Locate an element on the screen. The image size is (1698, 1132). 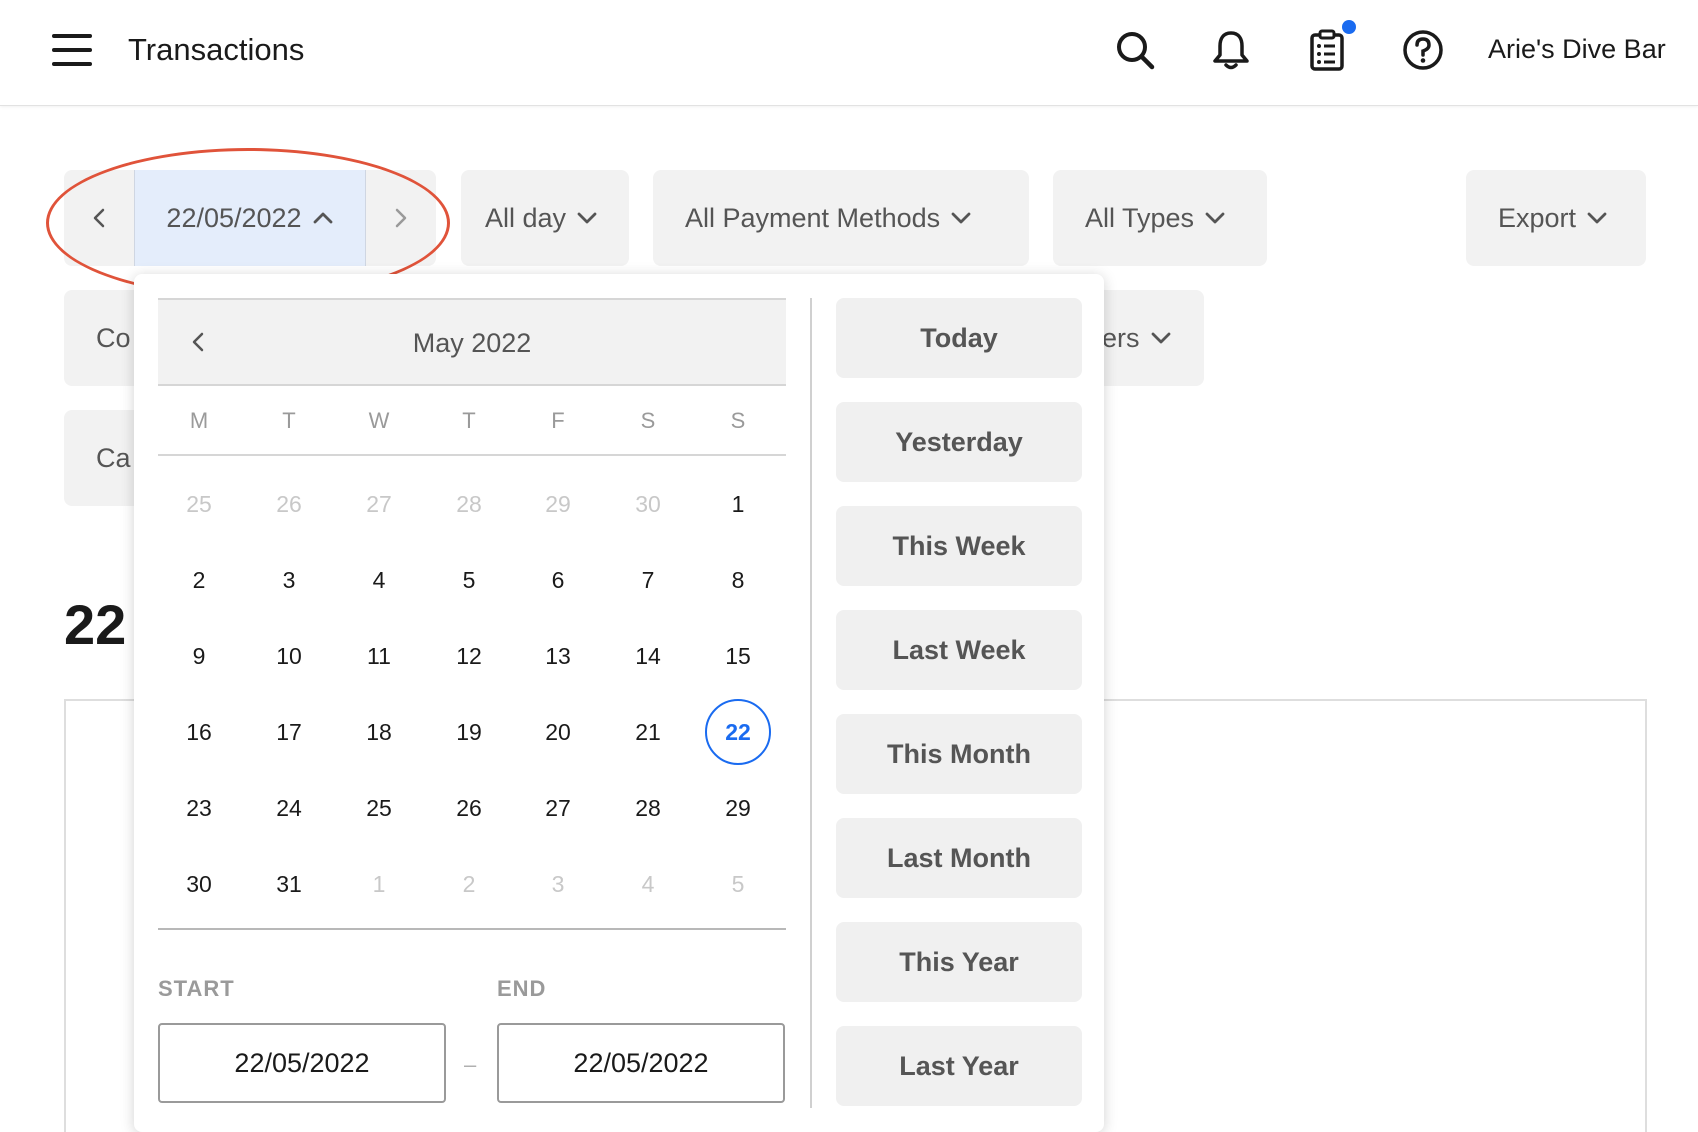
clipboard-list-icon is located at coordinates (1327, 50).